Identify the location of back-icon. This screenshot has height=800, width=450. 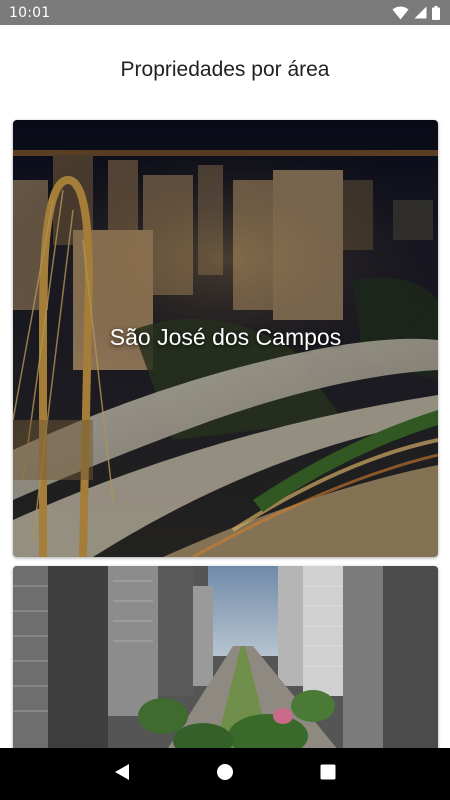
(122, 774).